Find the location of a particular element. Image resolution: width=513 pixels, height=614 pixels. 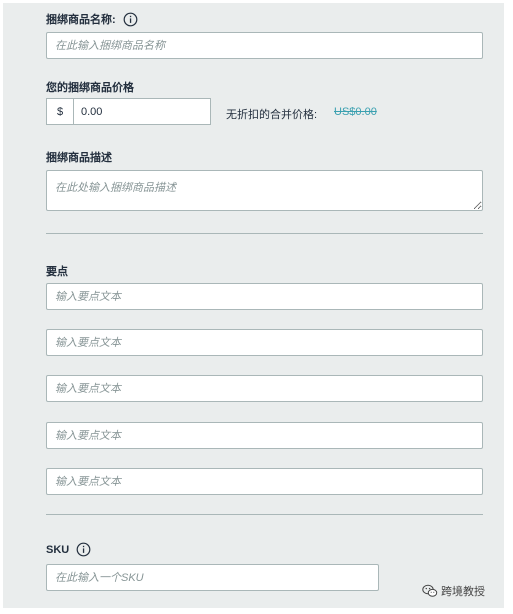

watermark: 跨境教授 is located at coordinates (453, 591).